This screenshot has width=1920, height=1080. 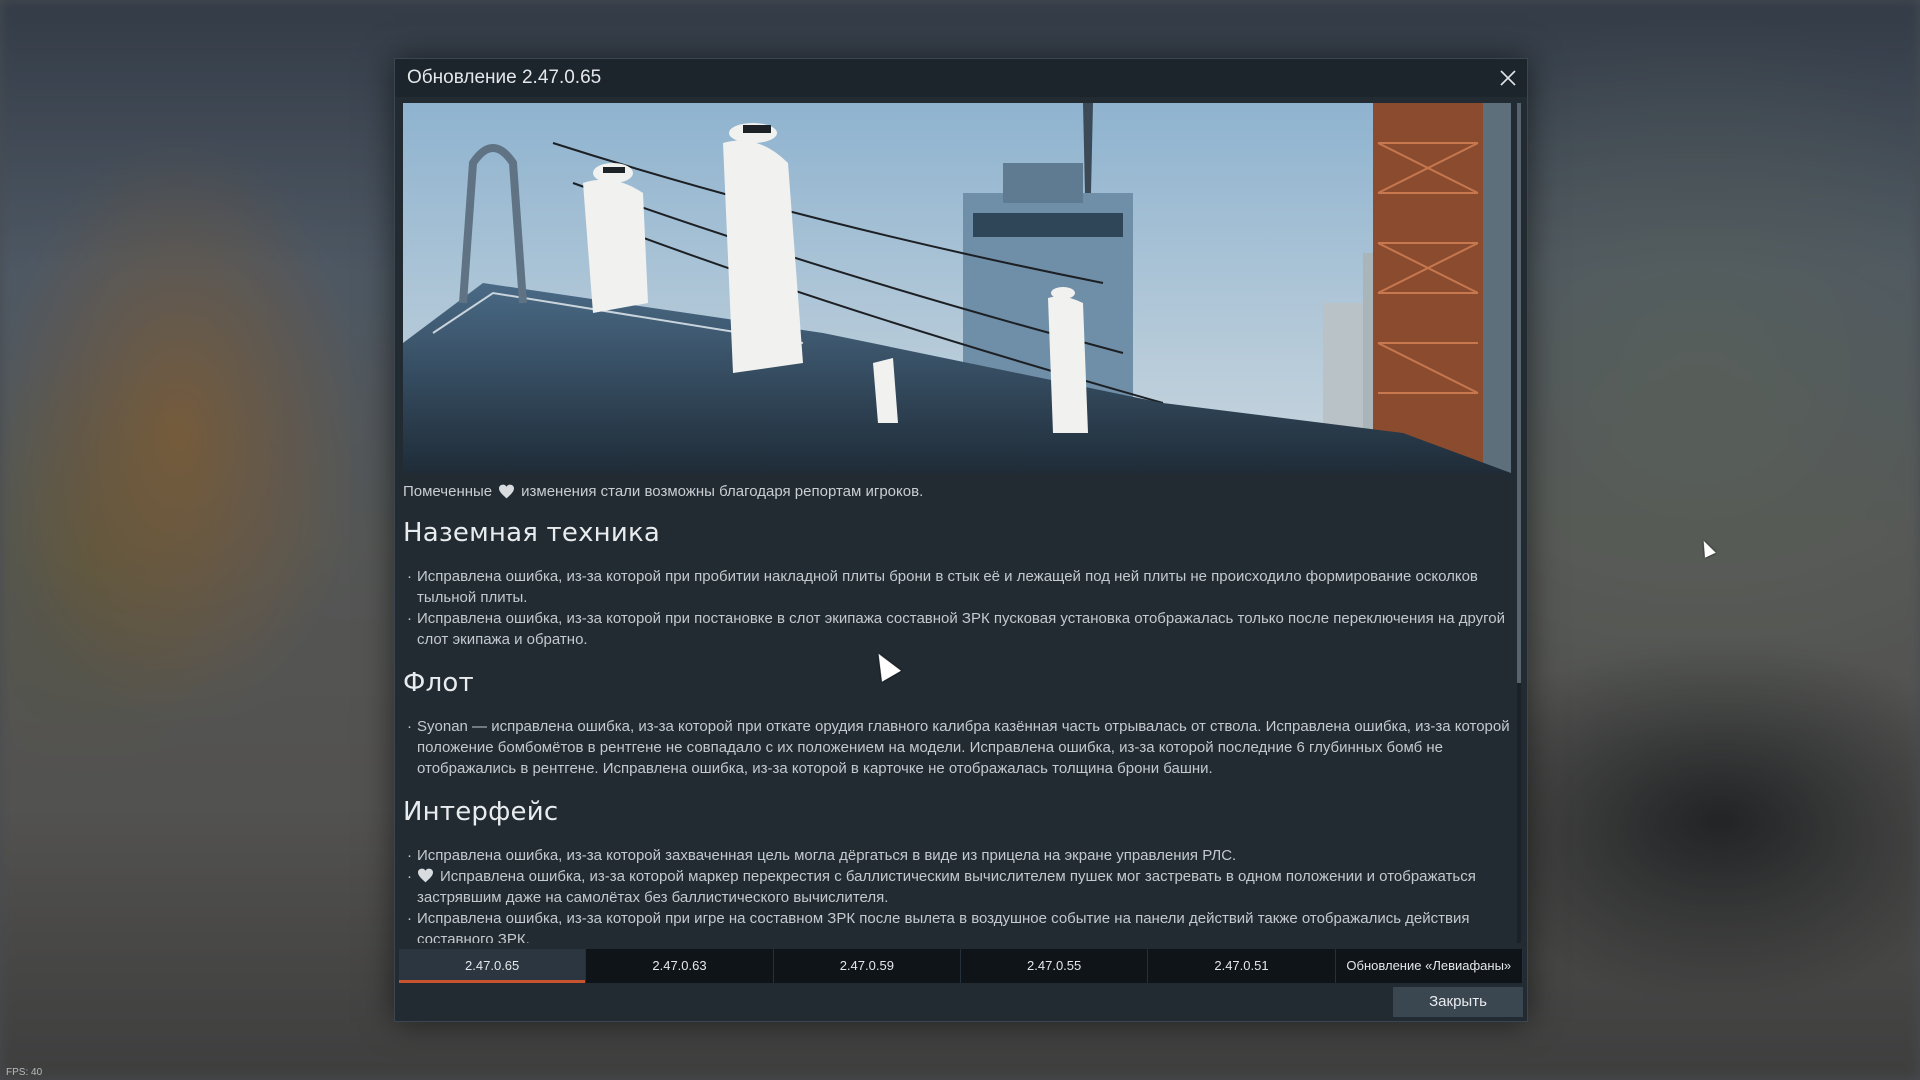 What do you see at coordinates (1519, 393) in the screenshot?
I see `scrollbar-thumb` at bounding box center [1519, 393].